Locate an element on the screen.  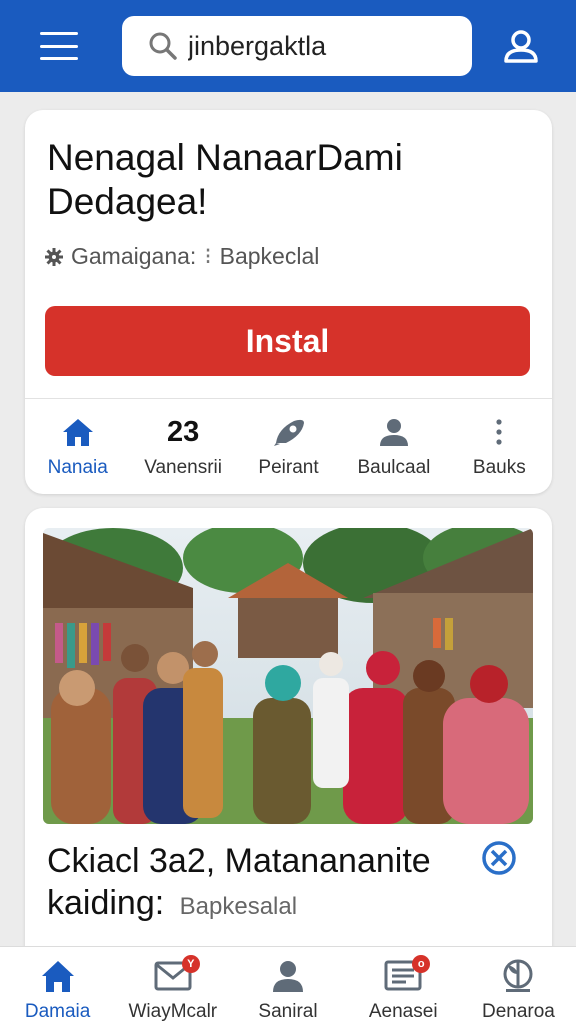
stat-home: Nanaia is located at coordinates (77, 446).